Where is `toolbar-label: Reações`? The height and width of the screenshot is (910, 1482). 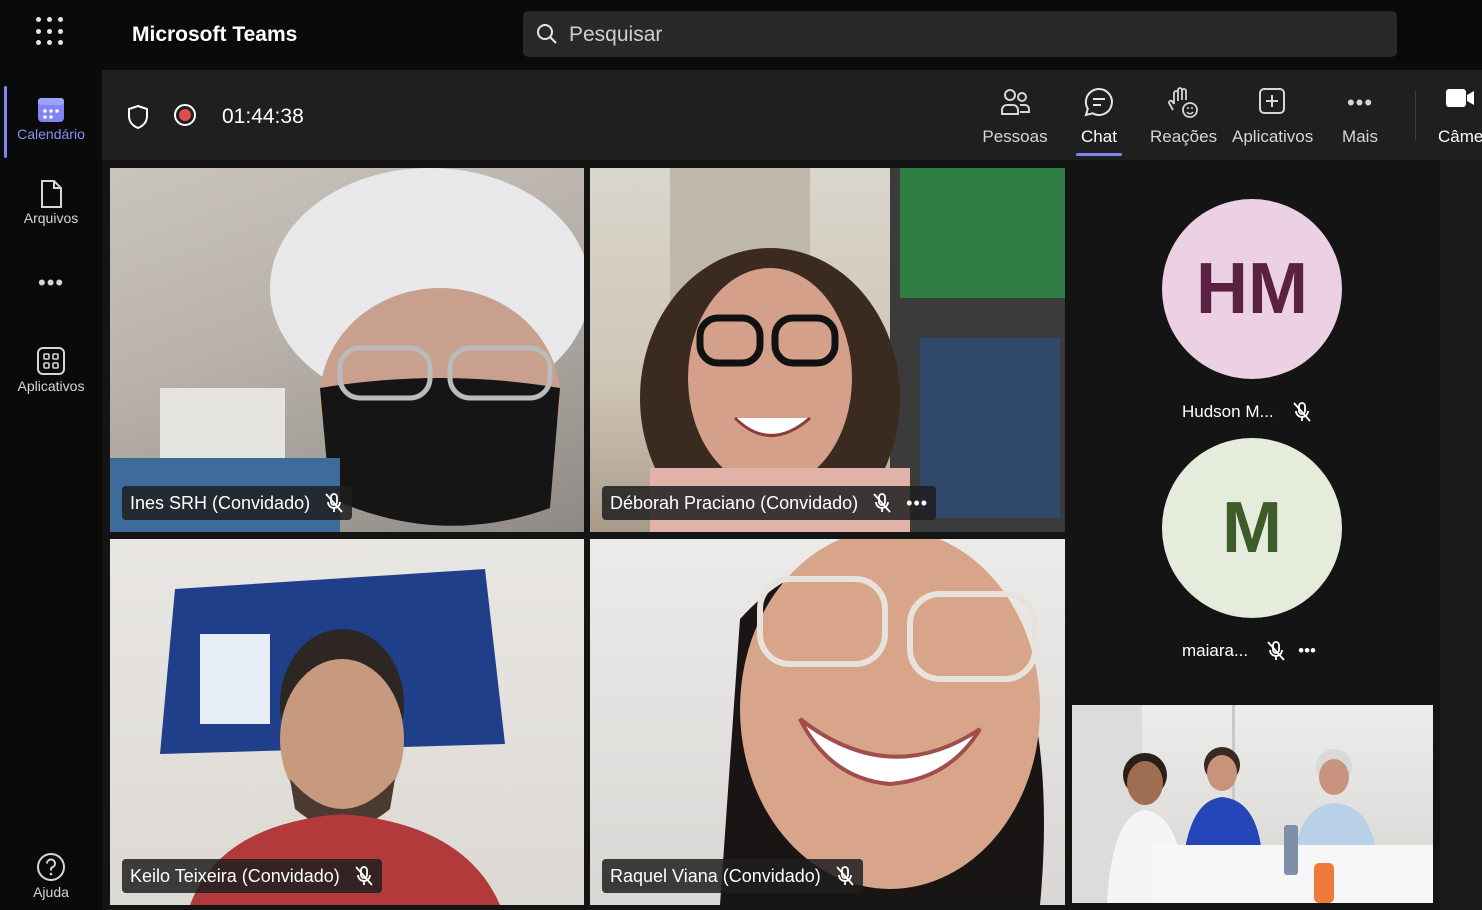
toolbar-label: Reações is located at coordinates (1184, 136).